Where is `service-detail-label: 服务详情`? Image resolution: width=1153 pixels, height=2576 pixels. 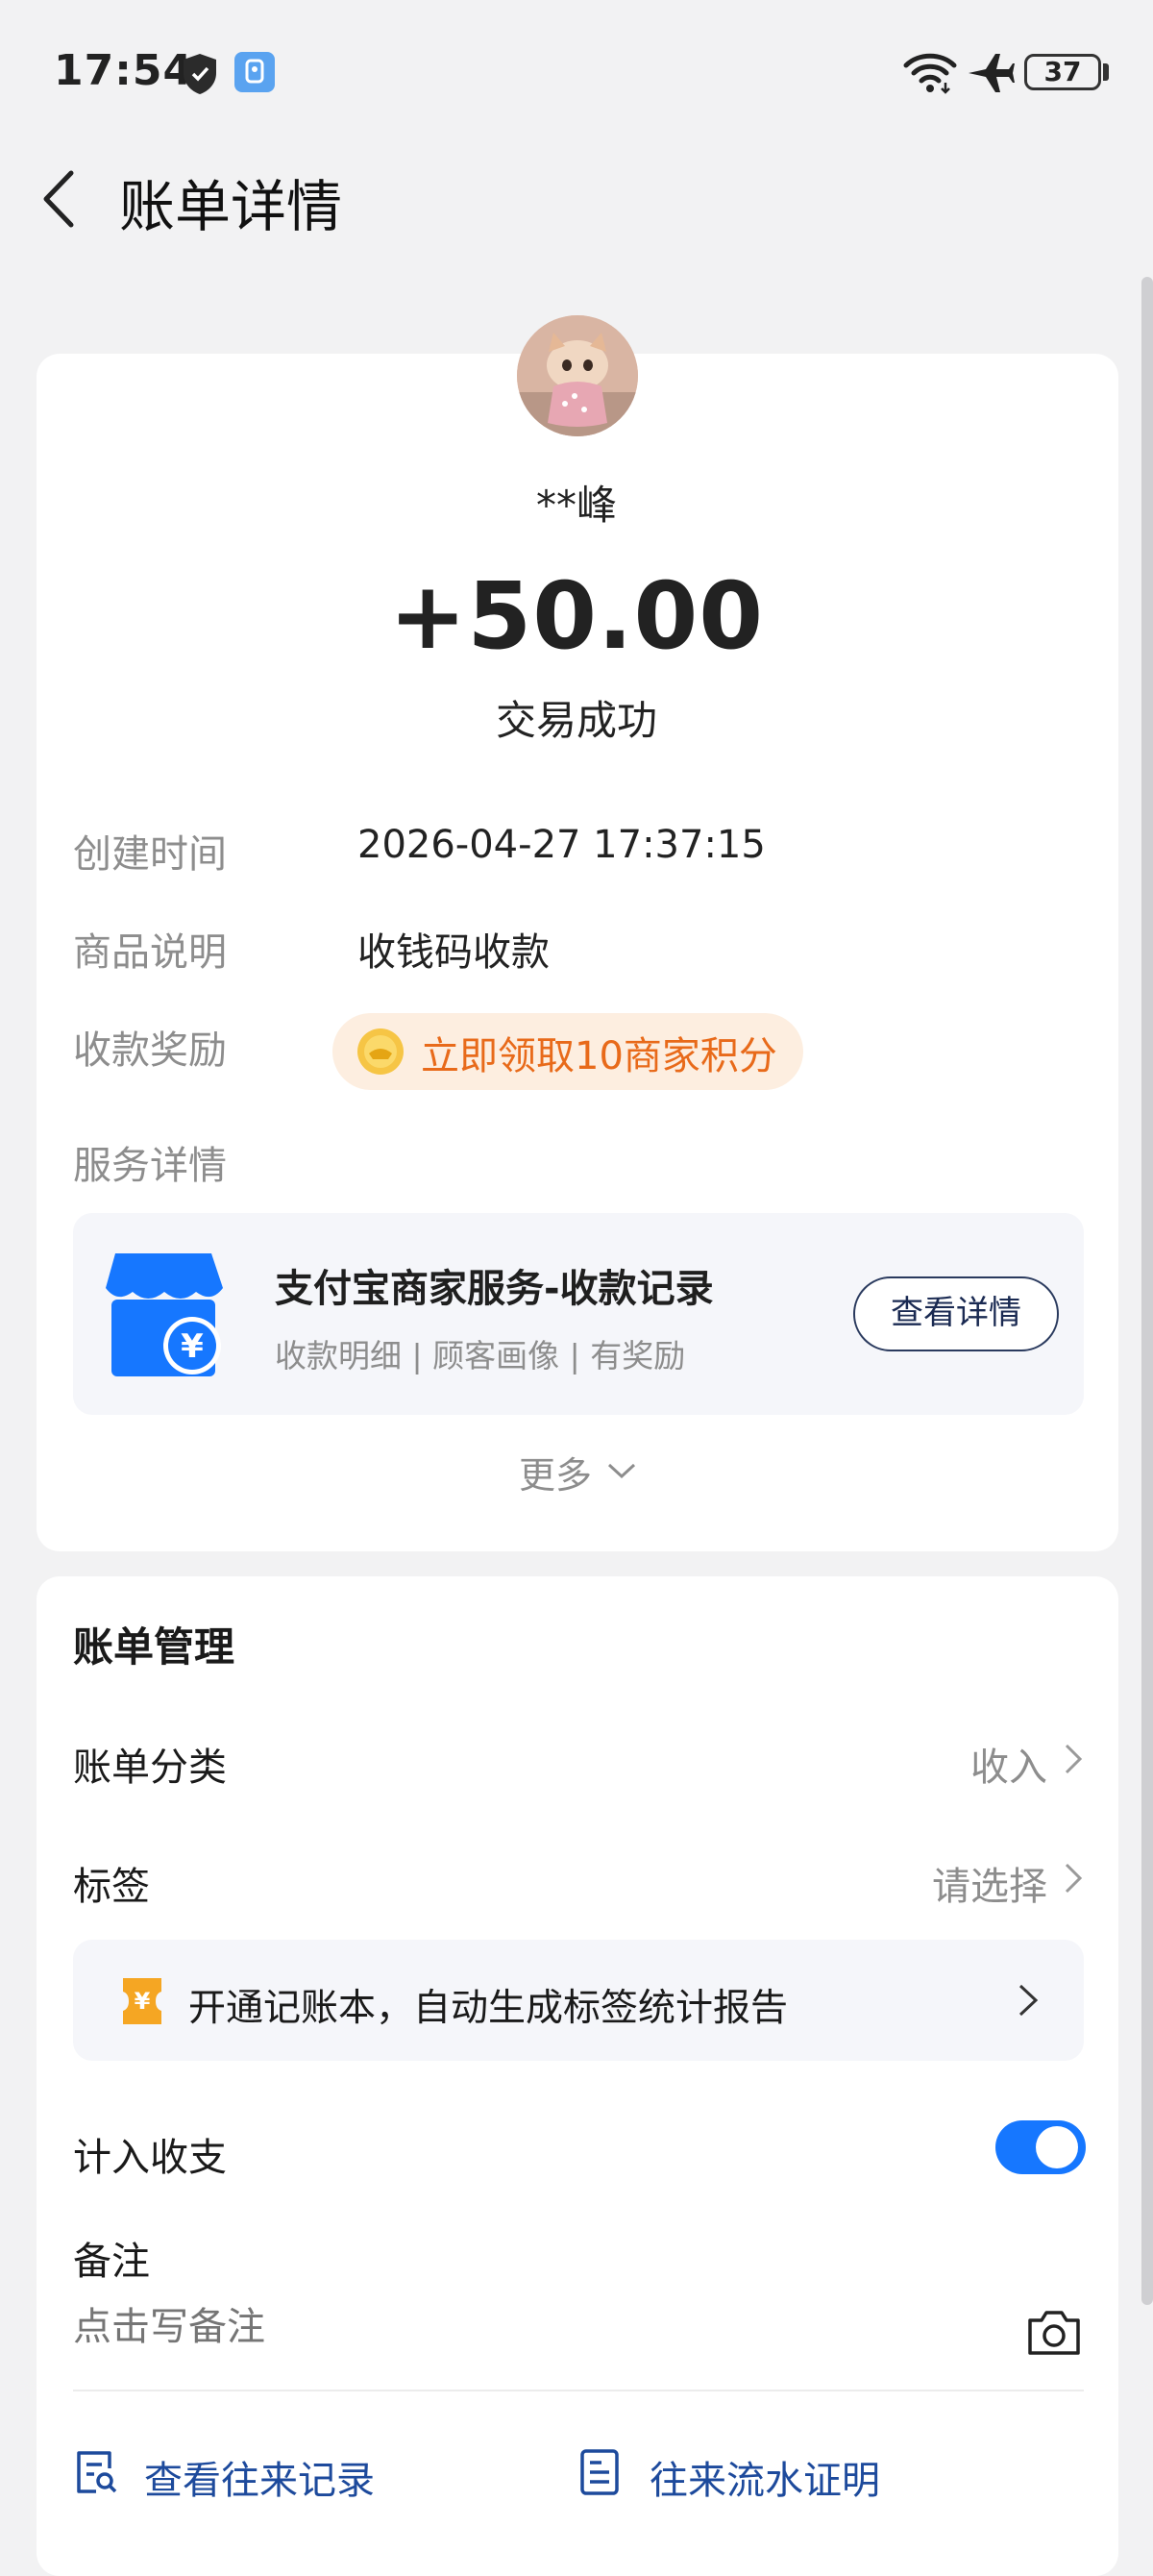 service-detail-label: 服务详情 is located at coordinates (150, 1166).